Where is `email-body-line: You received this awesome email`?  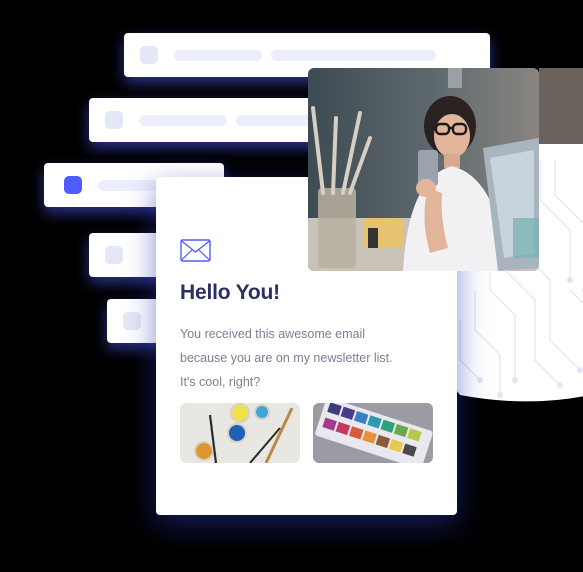
email-body-line: You received this awesome email is located at coordinates (273, 334).